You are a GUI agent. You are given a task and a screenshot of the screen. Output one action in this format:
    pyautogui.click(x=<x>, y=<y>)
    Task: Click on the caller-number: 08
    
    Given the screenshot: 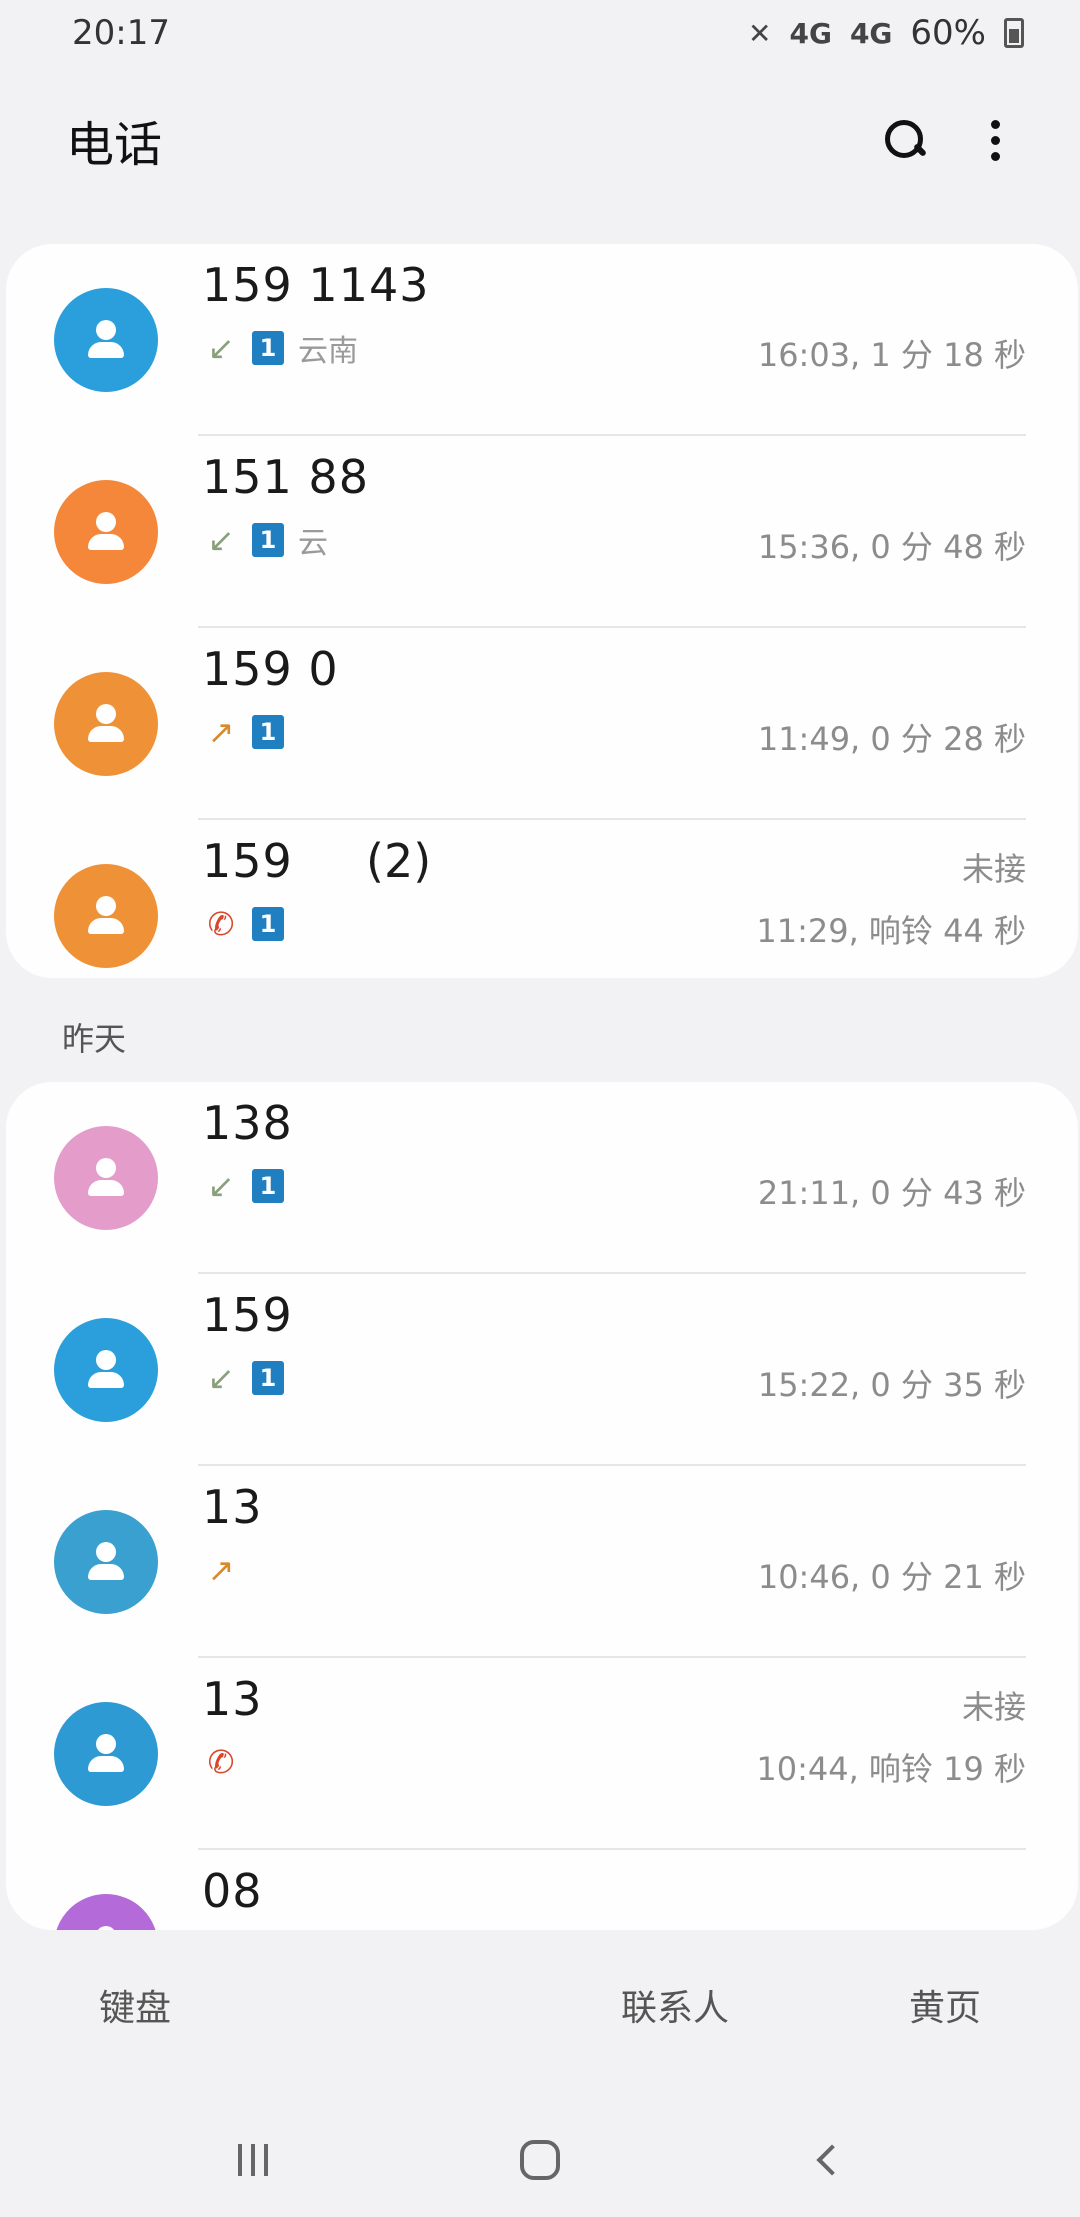 What is the action you would take?
    pyautogui.click(x=232, y=1891)
    